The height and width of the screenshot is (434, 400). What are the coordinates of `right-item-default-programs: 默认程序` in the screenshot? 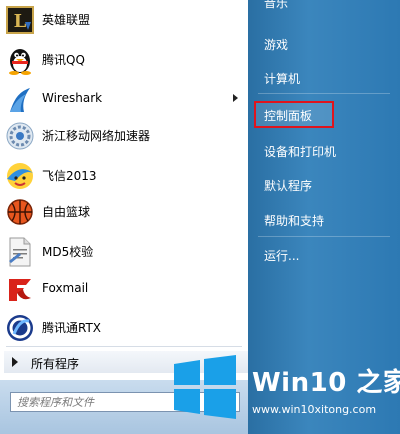 It's located at (288, 185).